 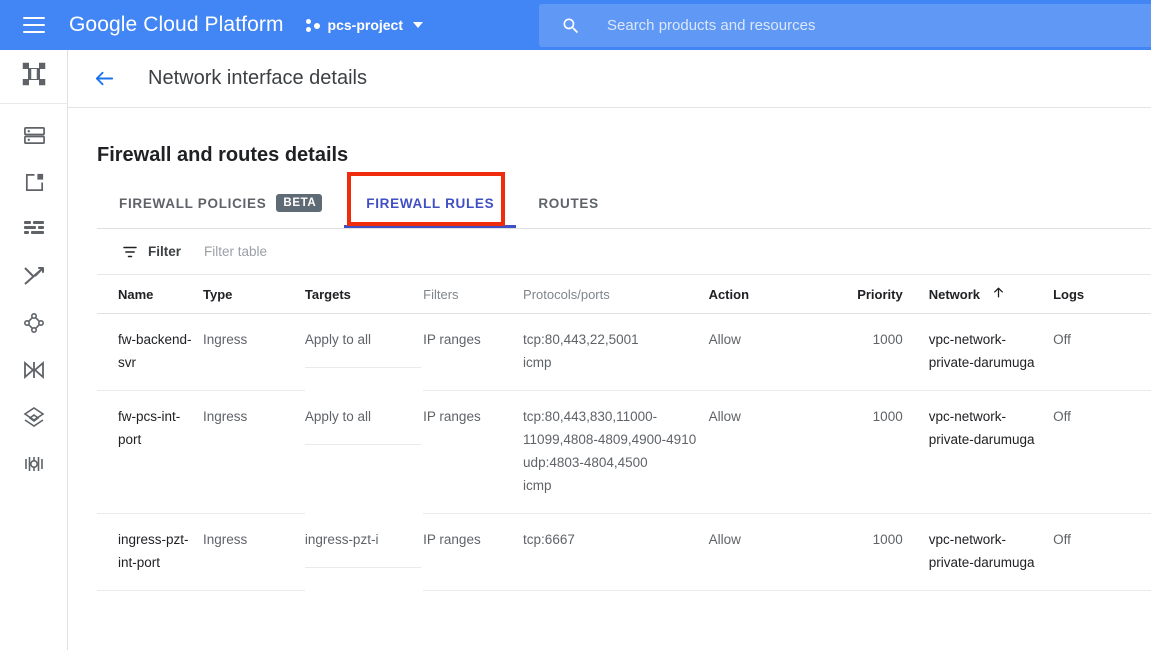 I want to click on sidebar-item-firewall, so click(x=34, y=231).